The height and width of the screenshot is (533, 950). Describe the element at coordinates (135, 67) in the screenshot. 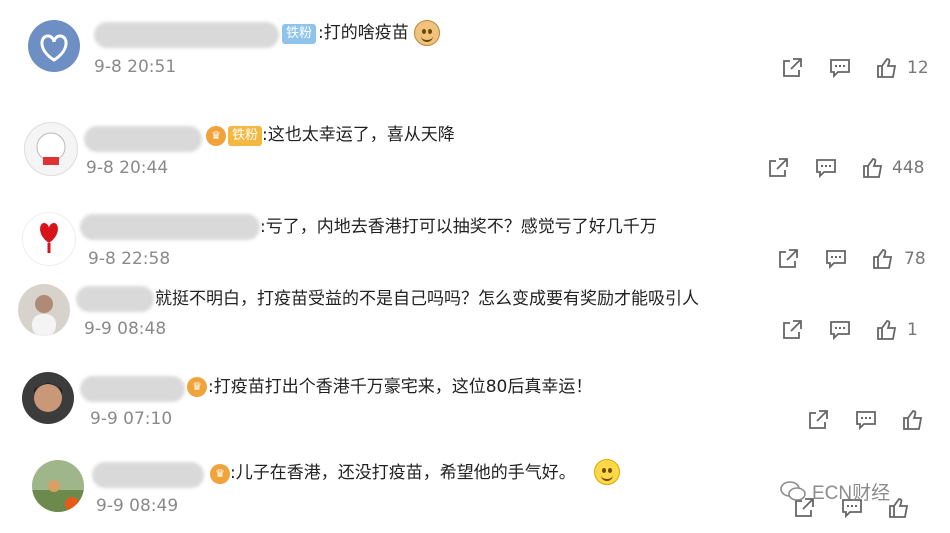

I see `comment-time: 9-8 20:51` at that location.